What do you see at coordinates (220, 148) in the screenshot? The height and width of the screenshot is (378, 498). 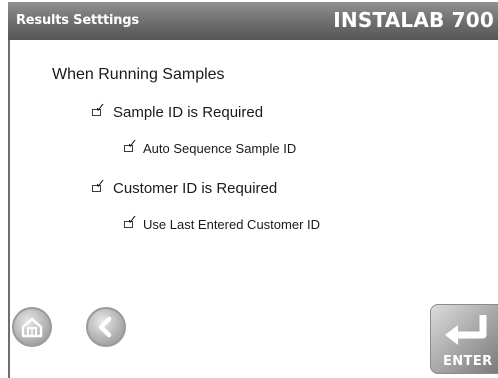 I see `option-label: Auto Sequence Sample ID` at bounding box center [220, 148].